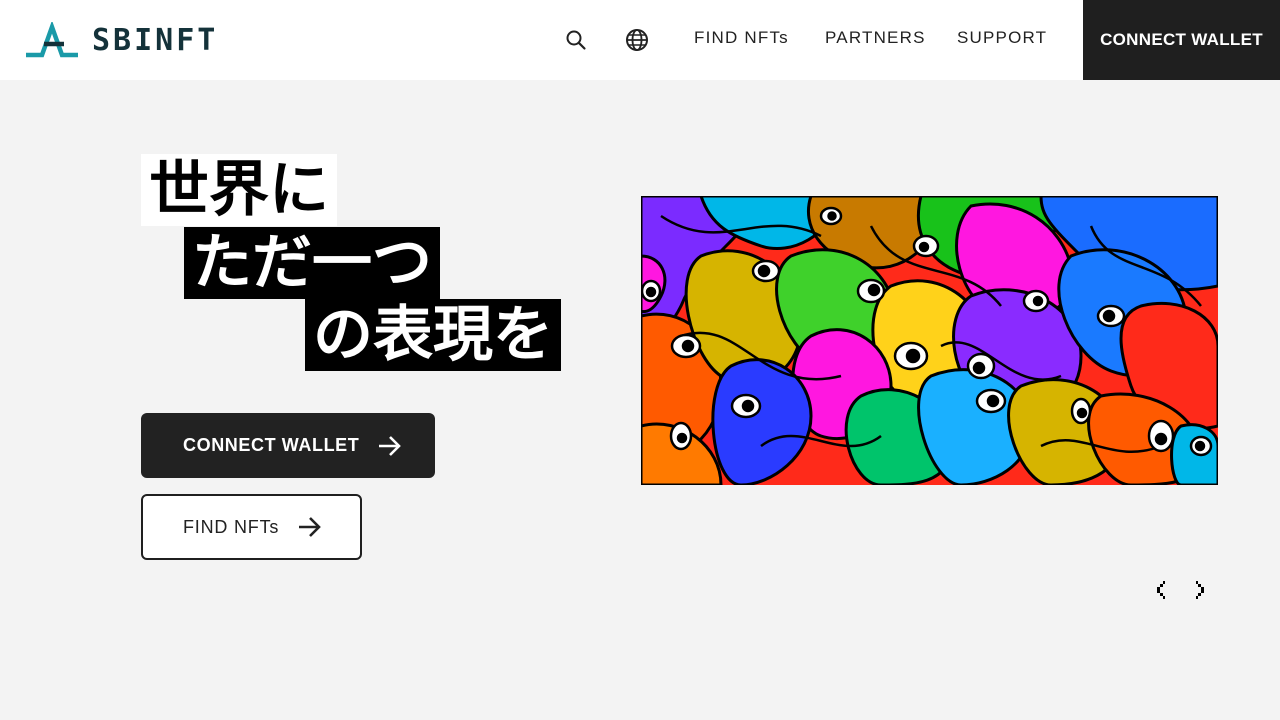  I want to click on hero-find-nfts-button: FIND NFTs, so click(251, 527).